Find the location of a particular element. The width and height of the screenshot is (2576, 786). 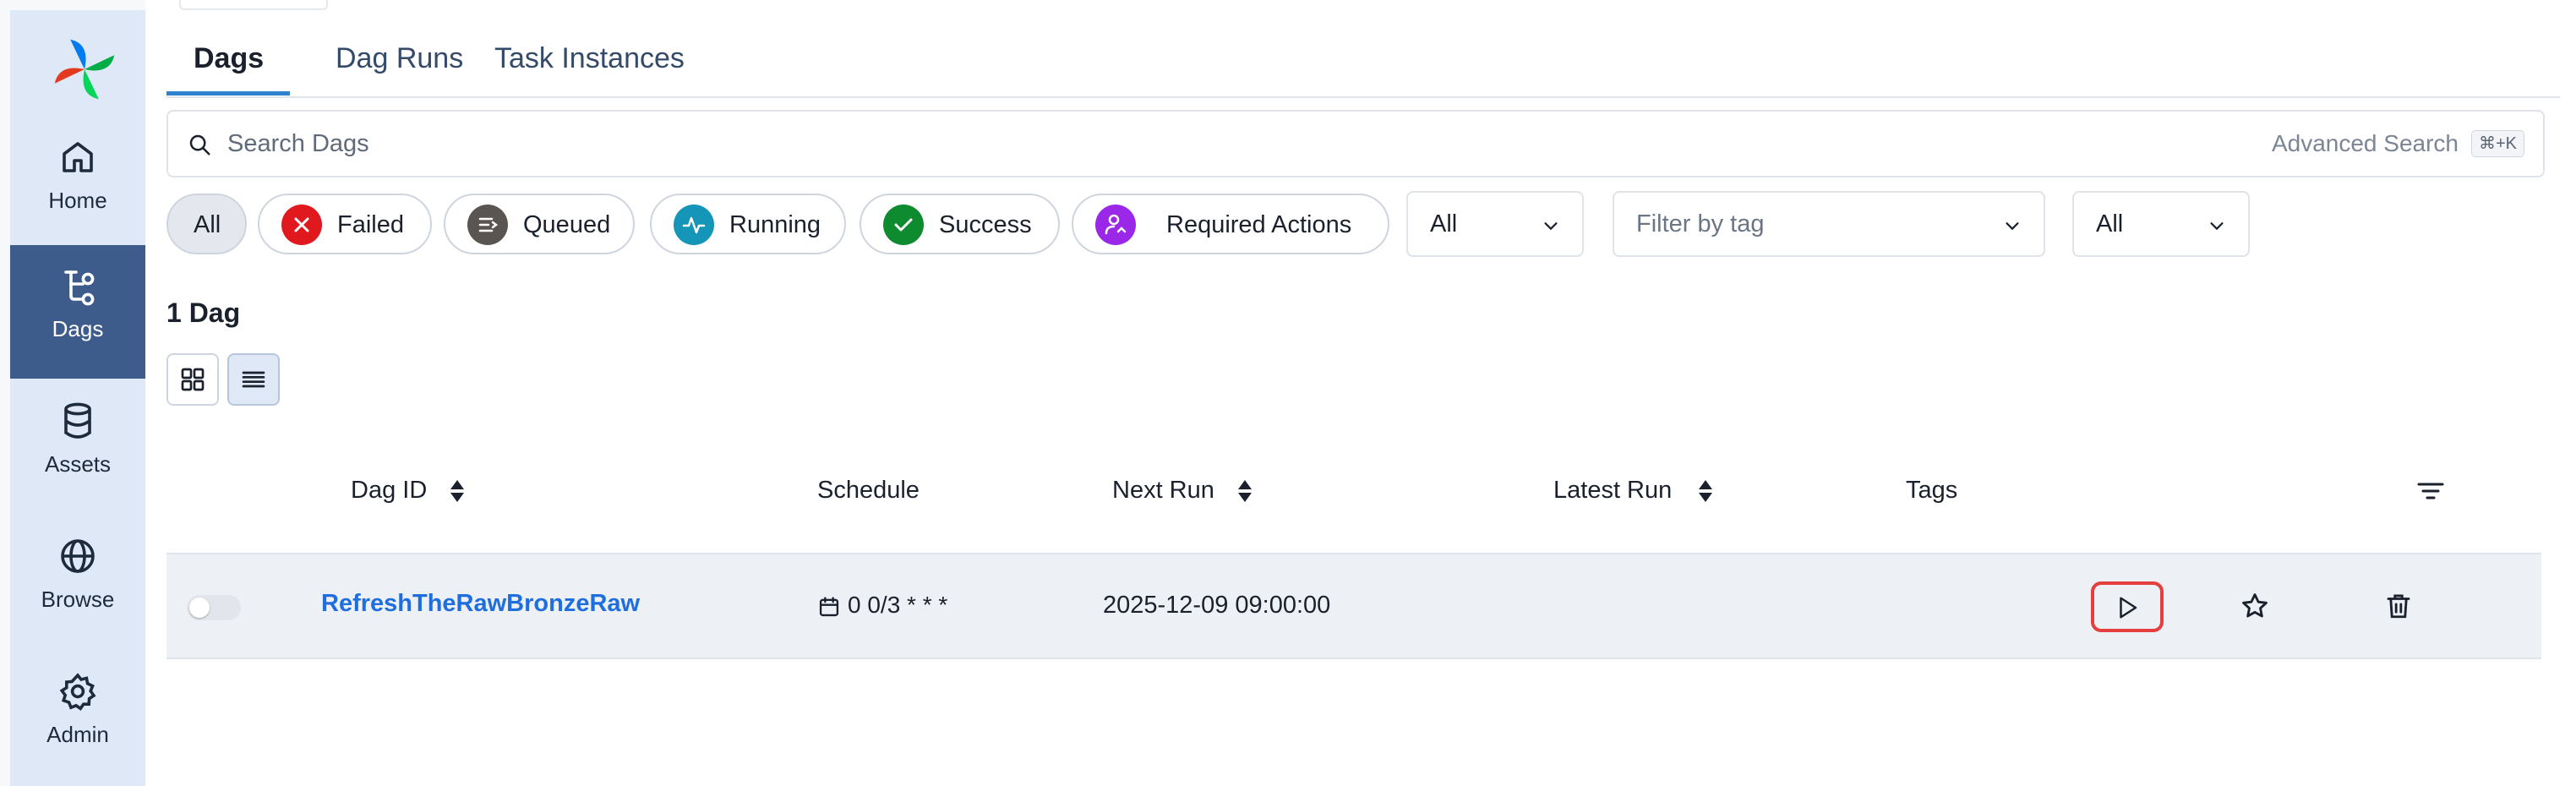

airflow-logo is located at coordinates (84, 70).